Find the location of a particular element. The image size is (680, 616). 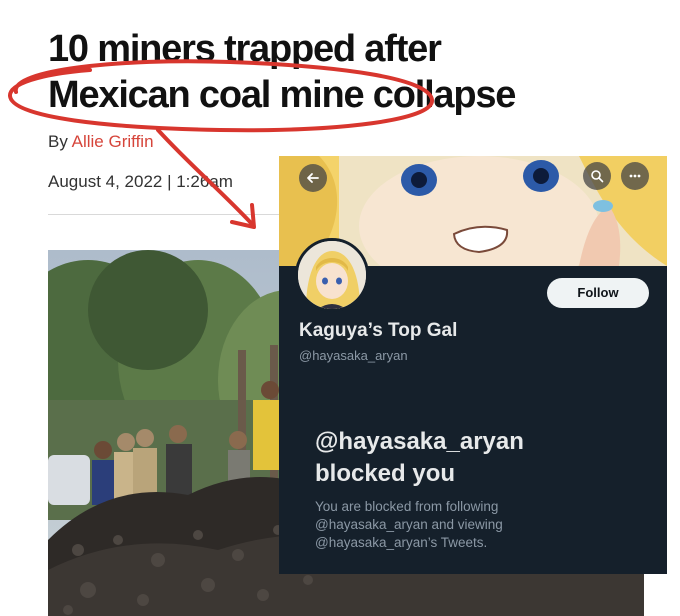

more-icon is located at coordinates (635, 176).